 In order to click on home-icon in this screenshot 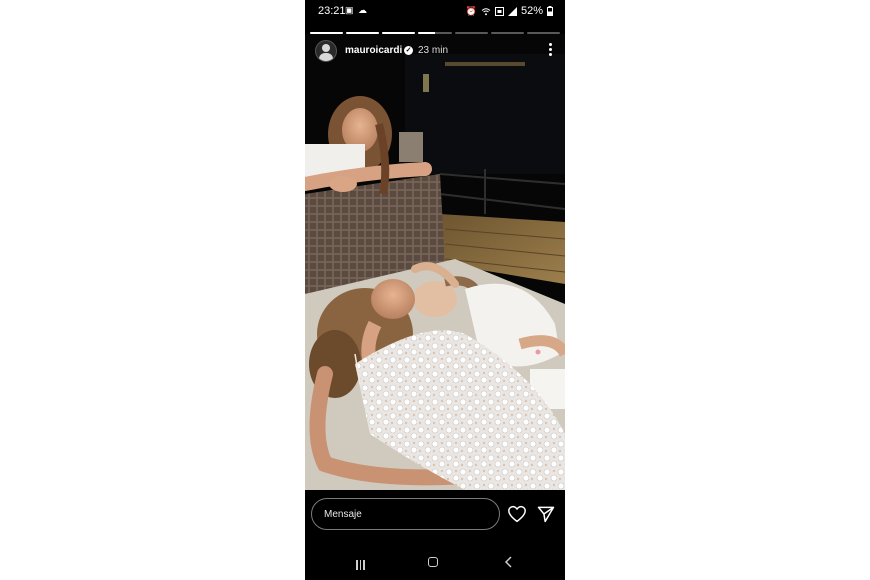, I will do `click(433, 562)`.